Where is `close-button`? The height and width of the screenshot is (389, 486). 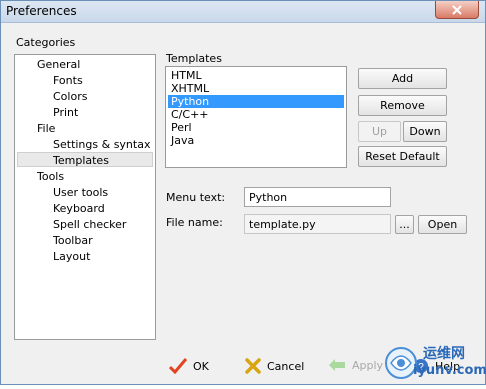 close-button is located at coordinates (457, 10).